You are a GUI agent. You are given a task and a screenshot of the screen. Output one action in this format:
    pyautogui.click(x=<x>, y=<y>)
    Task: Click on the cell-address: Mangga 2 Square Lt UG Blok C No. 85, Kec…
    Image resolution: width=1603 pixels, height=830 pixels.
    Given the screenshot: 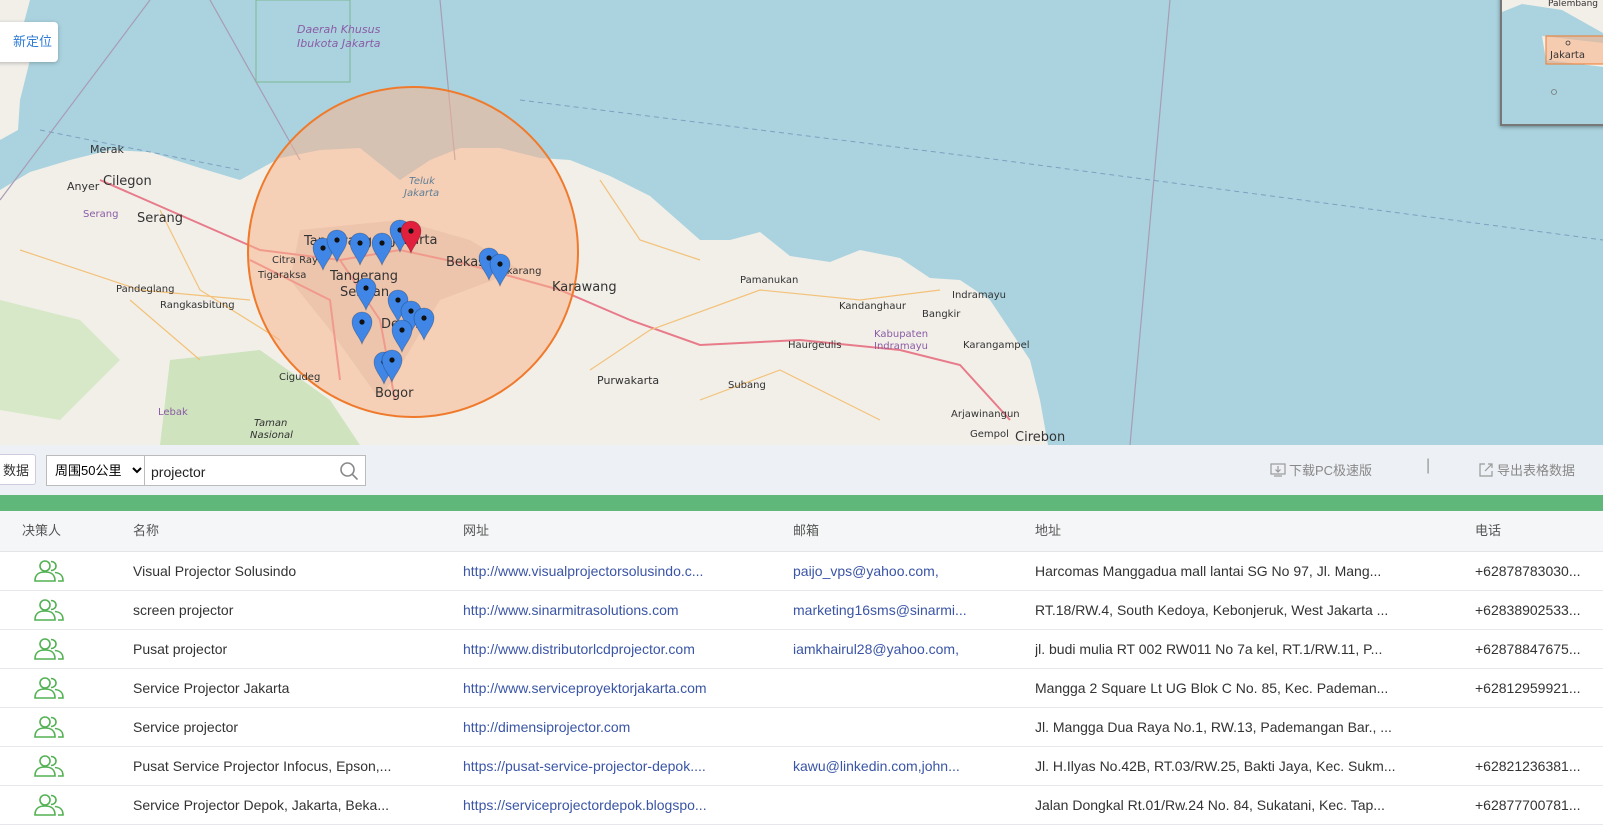 What is the action you would take?
    pyautogui.click(x=1212, y=688)
    